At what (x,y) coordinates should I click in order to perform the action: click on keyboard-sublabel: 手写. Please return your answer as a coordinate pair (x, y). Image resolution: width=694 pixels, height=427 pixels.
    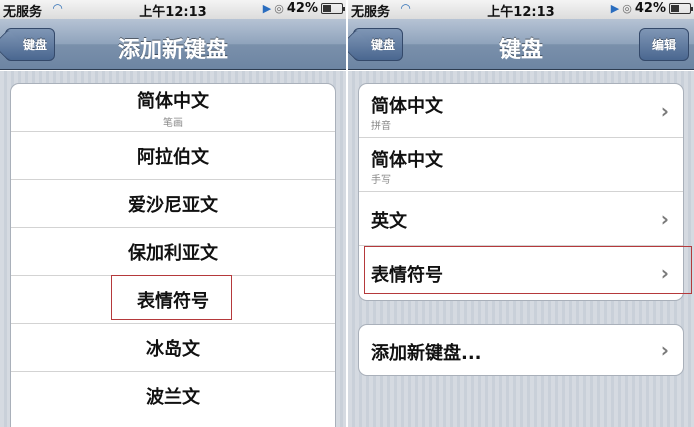
    Looking at the image, I should click on (381, 180).